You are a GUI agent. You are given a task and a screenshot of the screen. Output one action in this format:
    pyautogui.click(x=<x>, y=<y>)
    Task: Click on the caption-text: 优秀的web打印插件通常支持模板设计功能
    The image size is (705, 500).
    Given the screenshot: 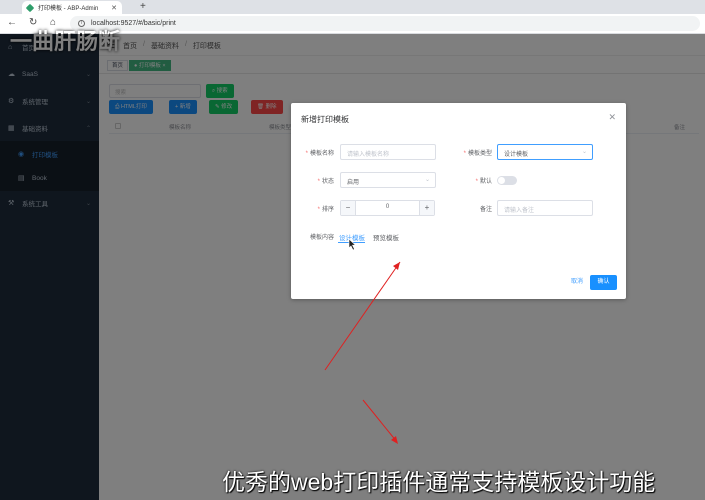 What is the action you would take?
    pyautogui.click(x=439, y=482)
    